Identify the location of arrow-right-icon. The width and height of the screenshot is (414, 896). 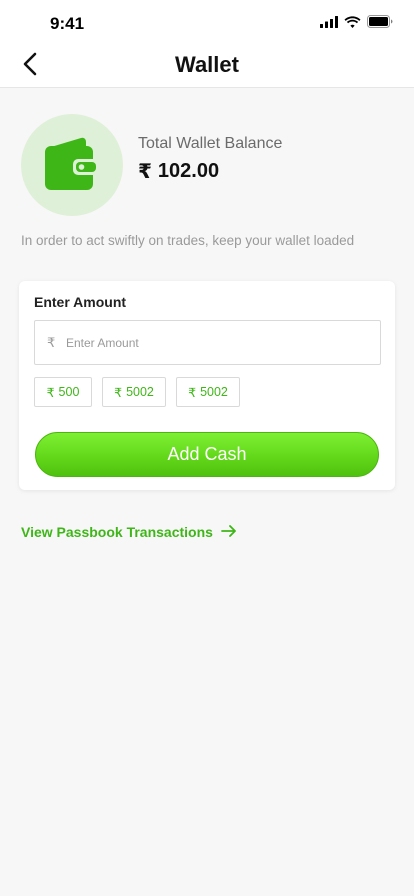
(229, 532).